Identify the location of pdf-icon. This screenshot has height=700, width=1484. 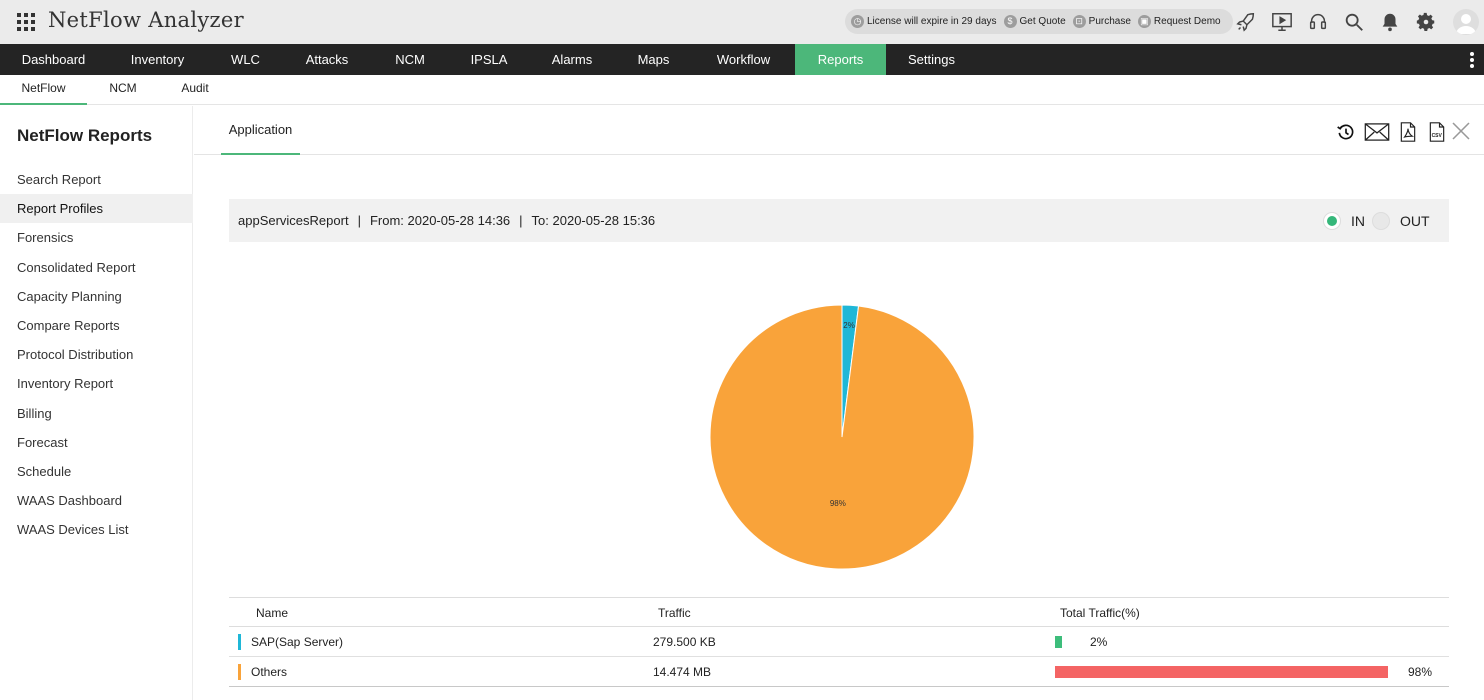
(1408, 132).